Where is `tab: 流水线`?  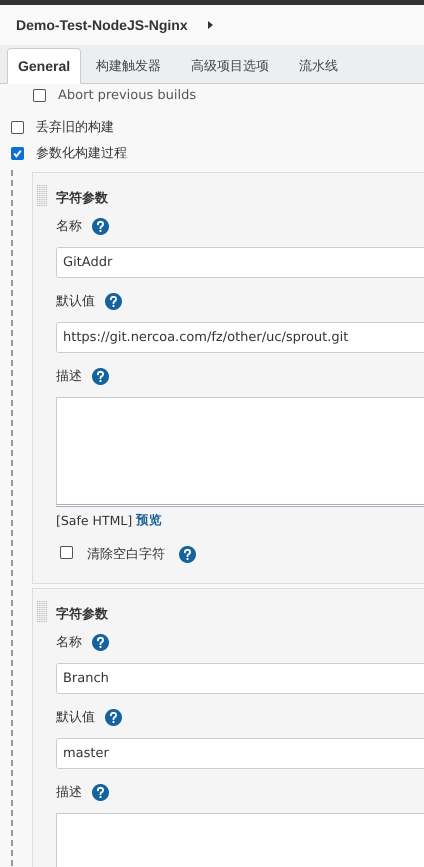 tab: 流水线 is located at coordinates (319, 66).